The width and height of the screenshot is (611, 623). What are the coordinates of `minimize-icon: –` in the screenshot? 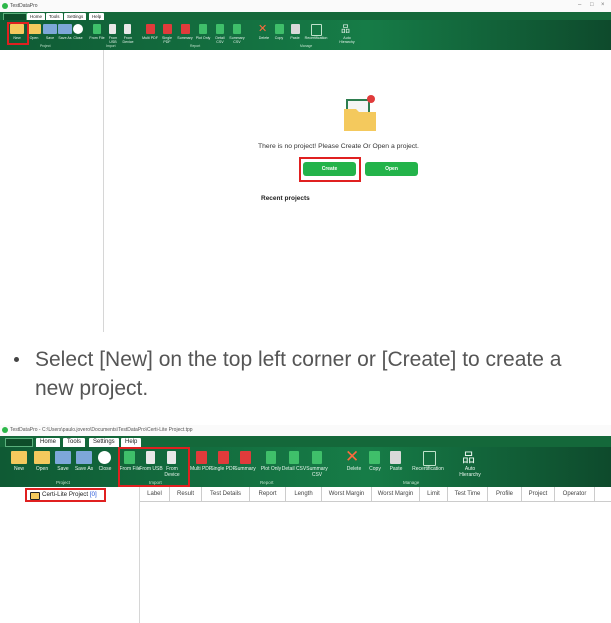 It's located at (579, 5).